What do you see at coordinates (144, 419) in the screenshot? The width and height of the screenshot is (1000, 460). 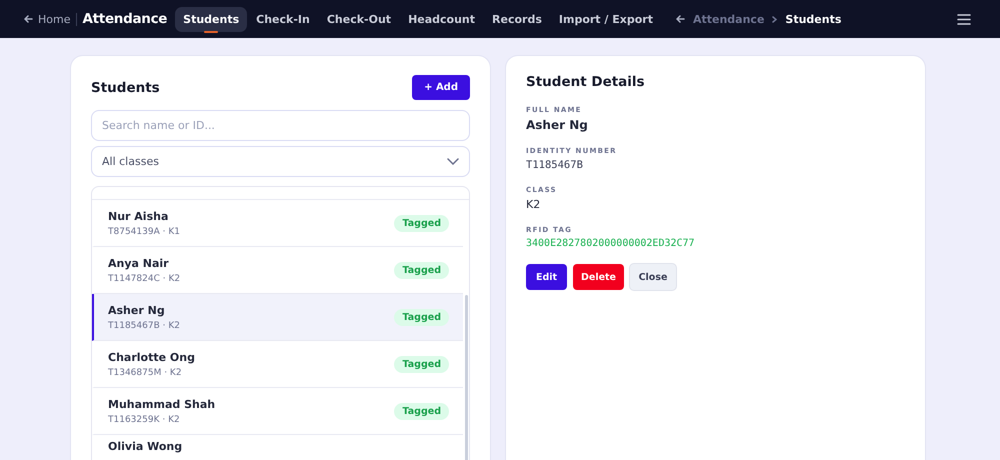 I see `student-id: T1163259K · K2` at bounding box center [144, 419].